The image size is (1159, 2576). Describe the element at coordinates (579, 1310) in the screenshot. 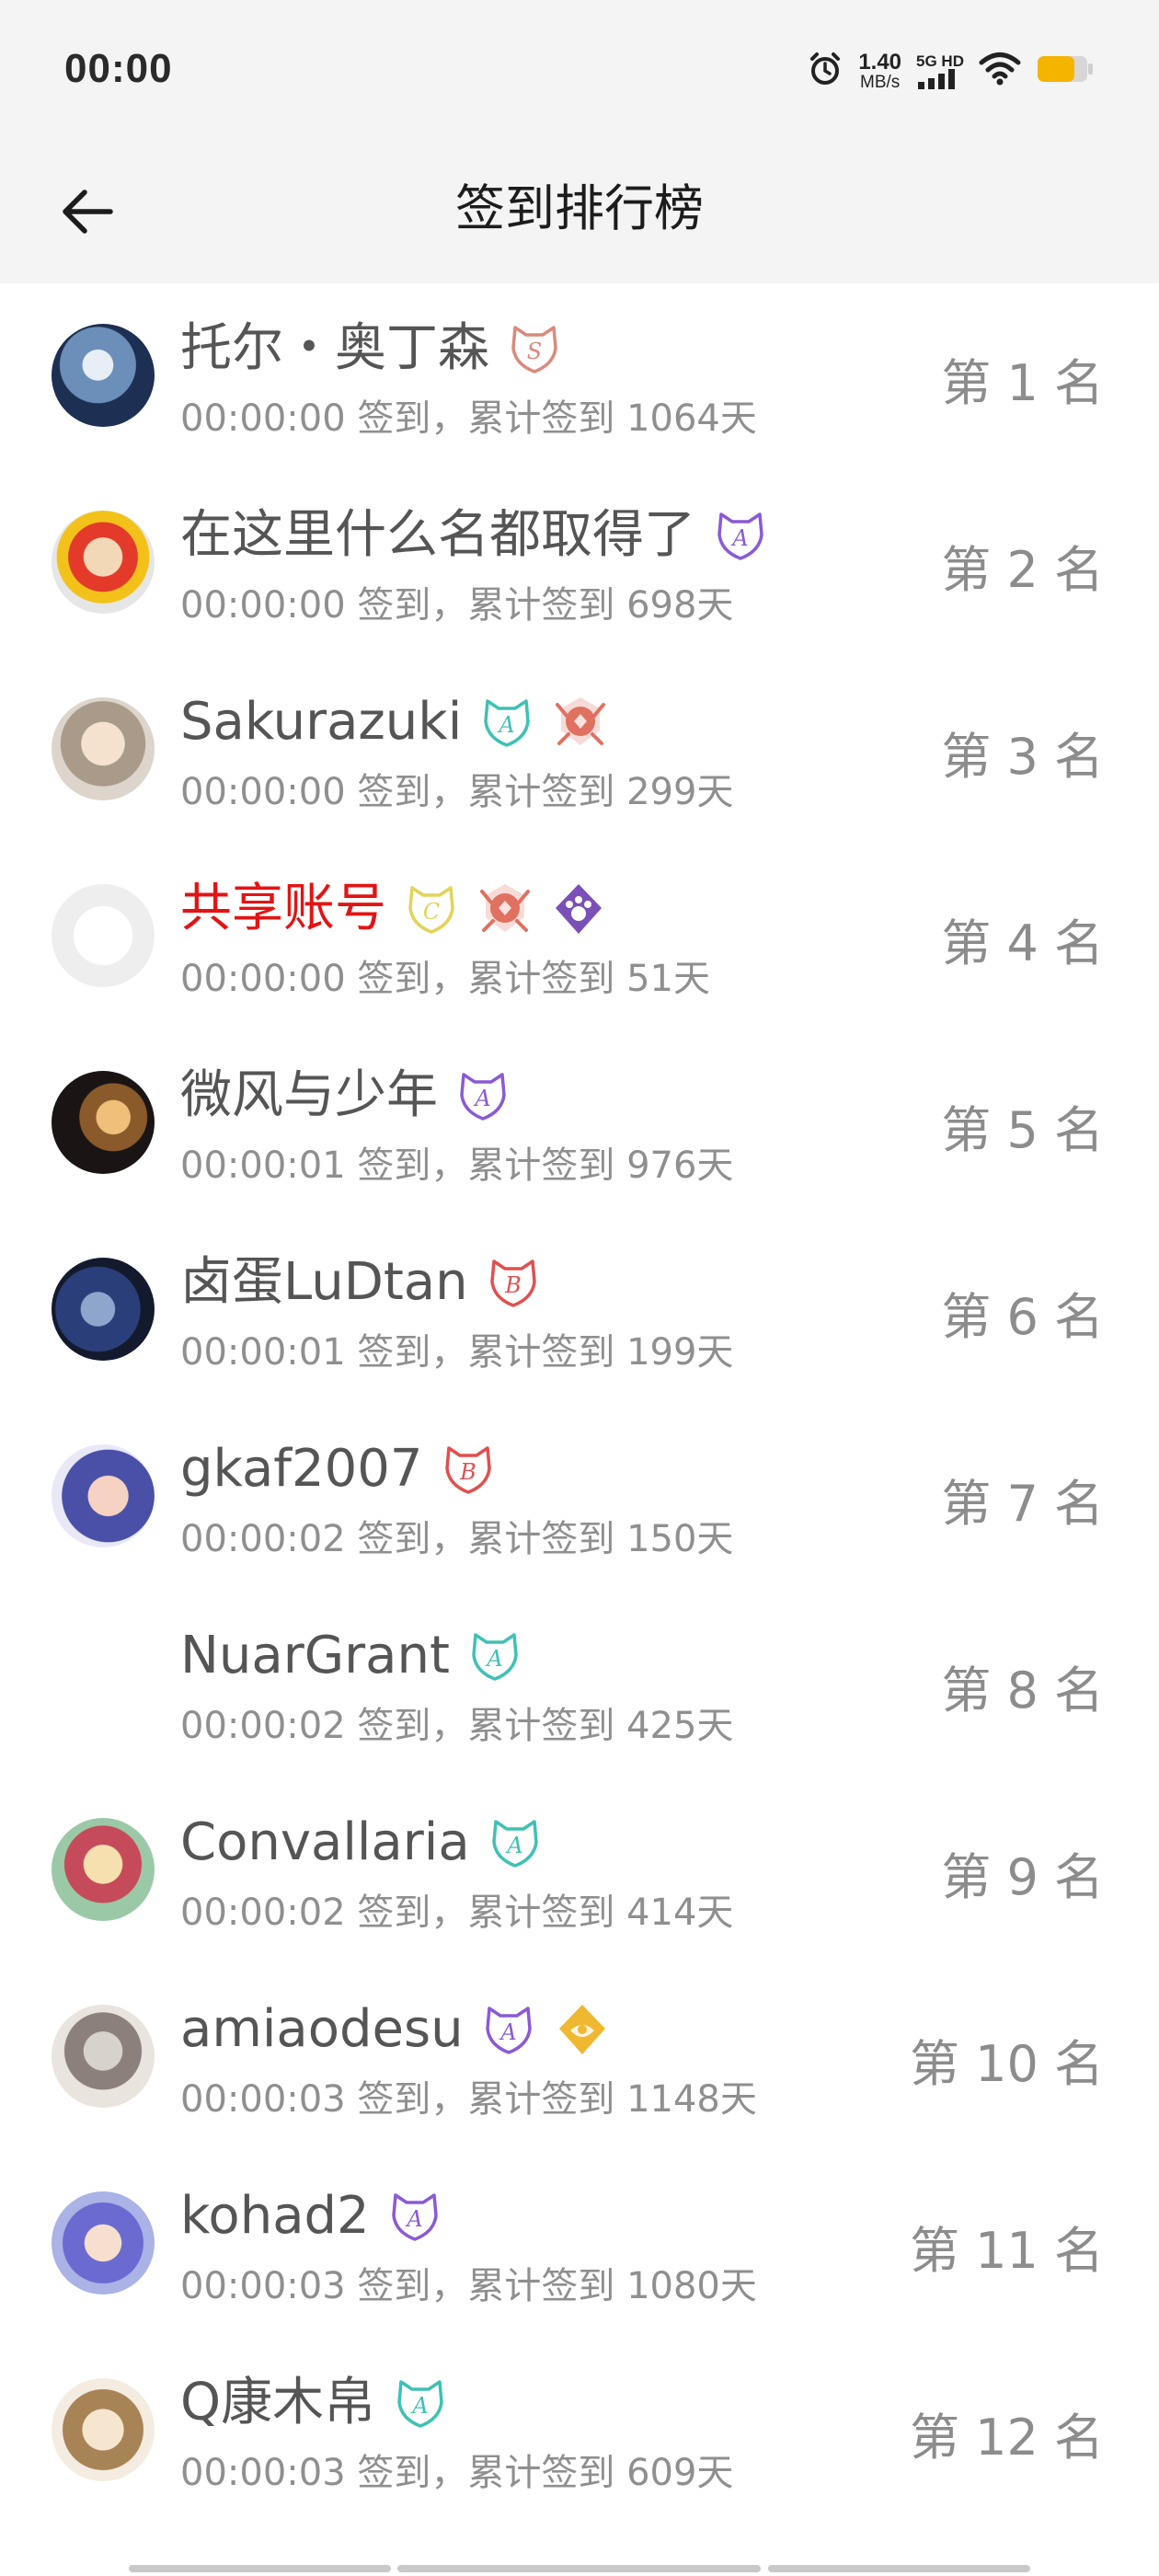

I see `ranking-row: 卤蛋LuDtan B 00:00:01 签到，累计签到 199天 第 6 名` at that location.